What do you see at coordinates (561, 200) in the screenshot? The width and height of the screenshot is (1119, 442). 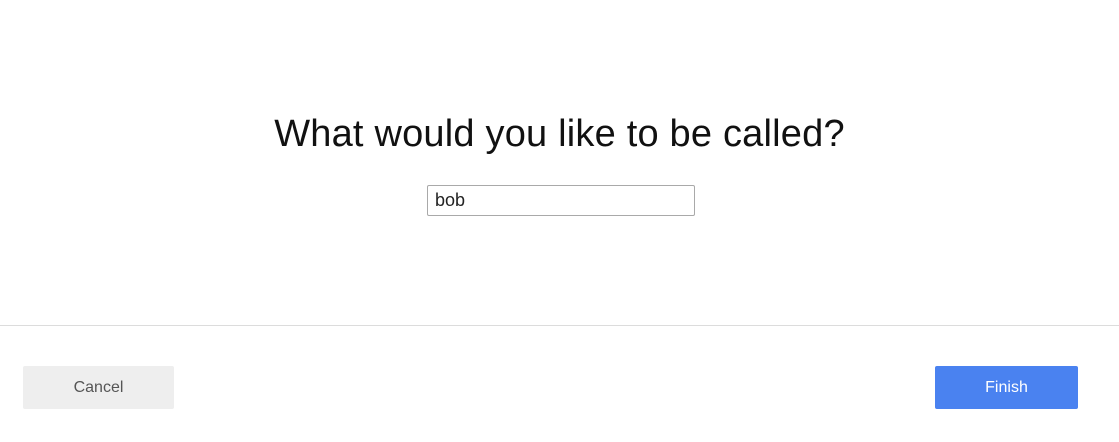 I see `name-input` at bounding box center [561, 200].